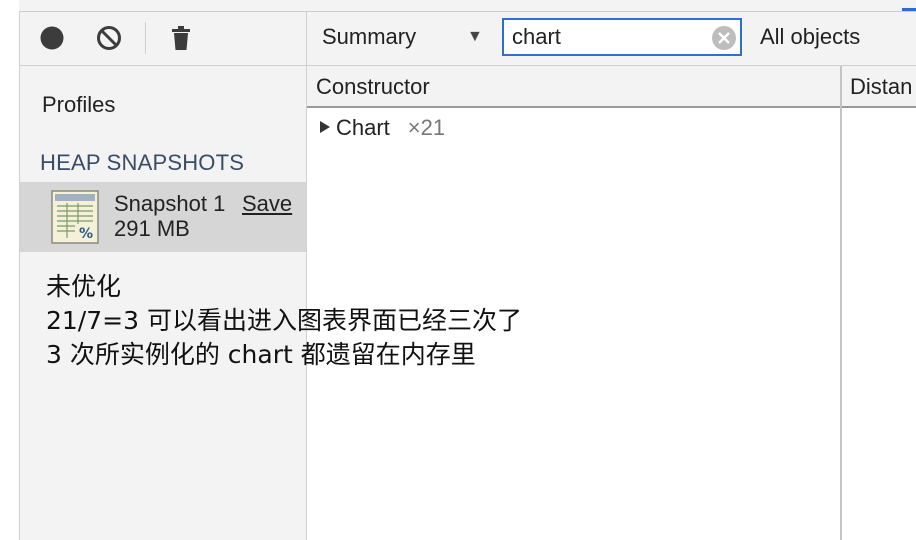 The width and height of the screenshot is (916, 540). I want to click on snapshot-size: 291 MB, so click(152, 228).